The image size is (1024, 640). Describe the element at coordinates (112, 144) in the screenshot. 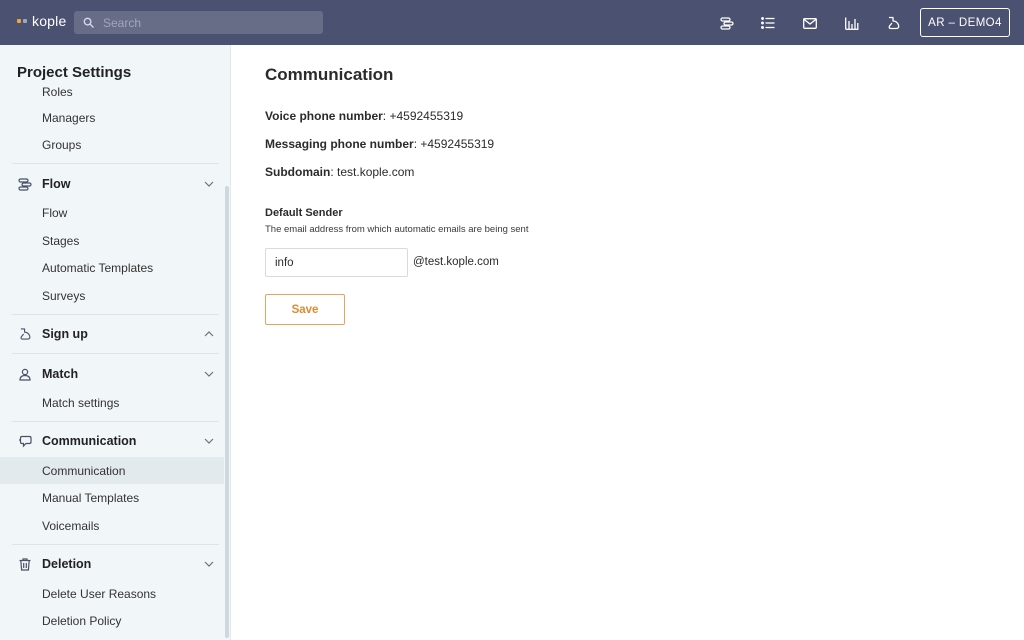

I see `sidebar-item-groups: Groups` at that location.